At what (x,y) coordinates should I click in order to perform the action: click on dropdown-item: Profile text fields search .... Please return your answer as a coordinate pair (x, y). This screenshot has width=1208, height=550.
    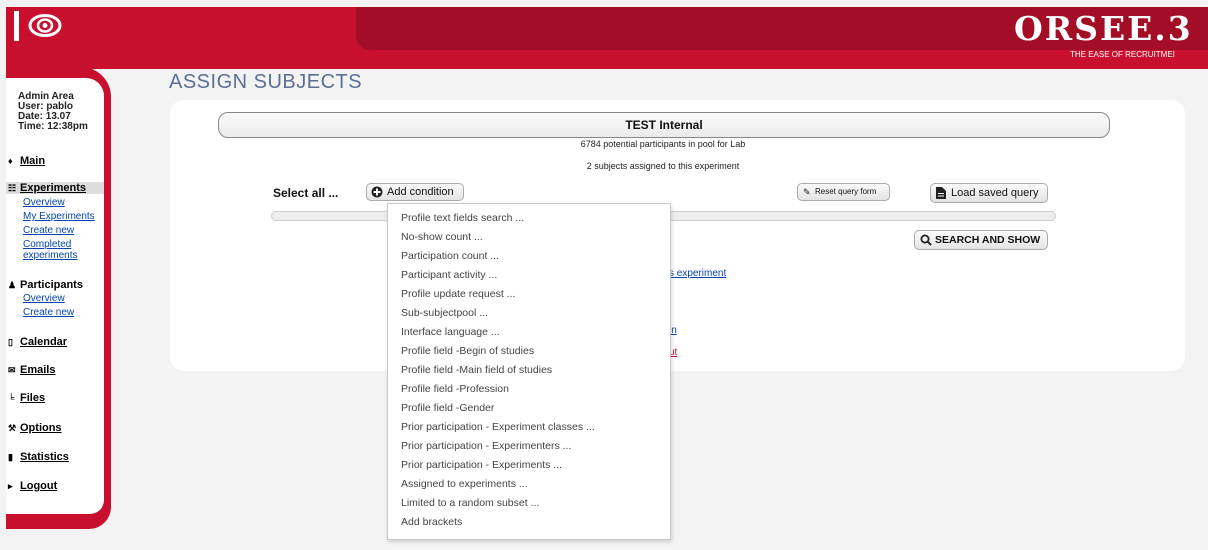
    Looking at the image, I should click on (462, 218).